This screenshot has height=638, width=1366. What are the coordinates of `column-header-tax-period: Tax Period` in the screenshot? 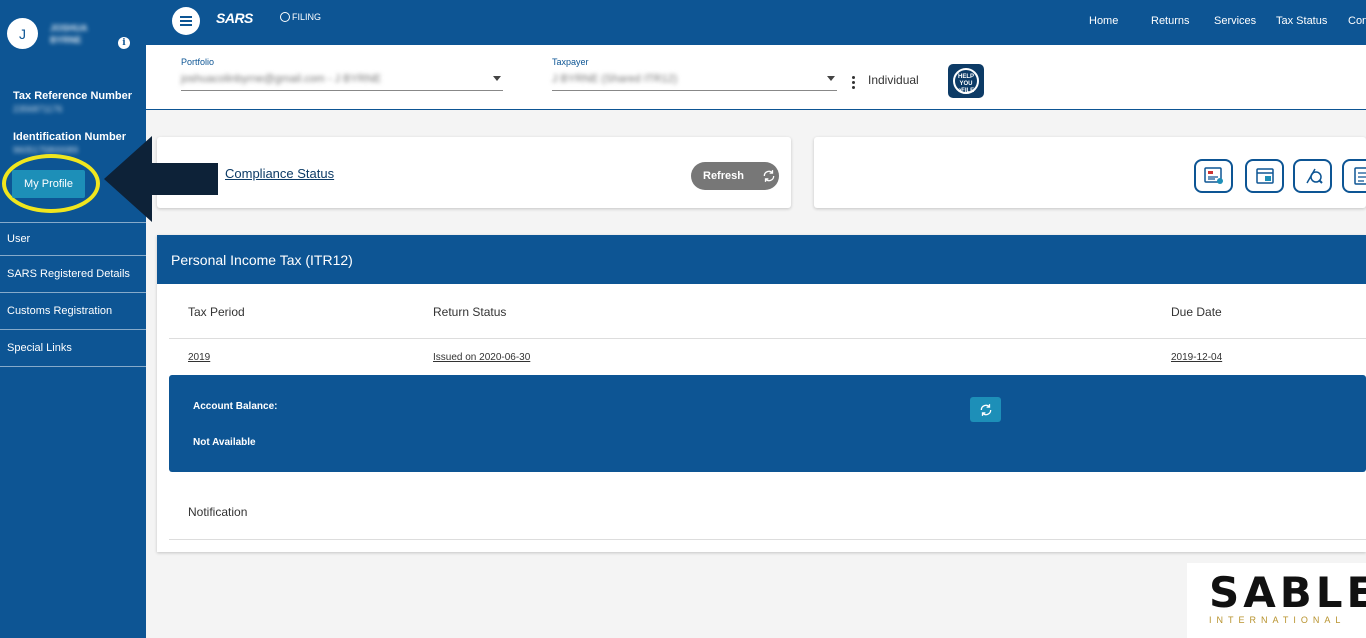 It's located at (216, 312).